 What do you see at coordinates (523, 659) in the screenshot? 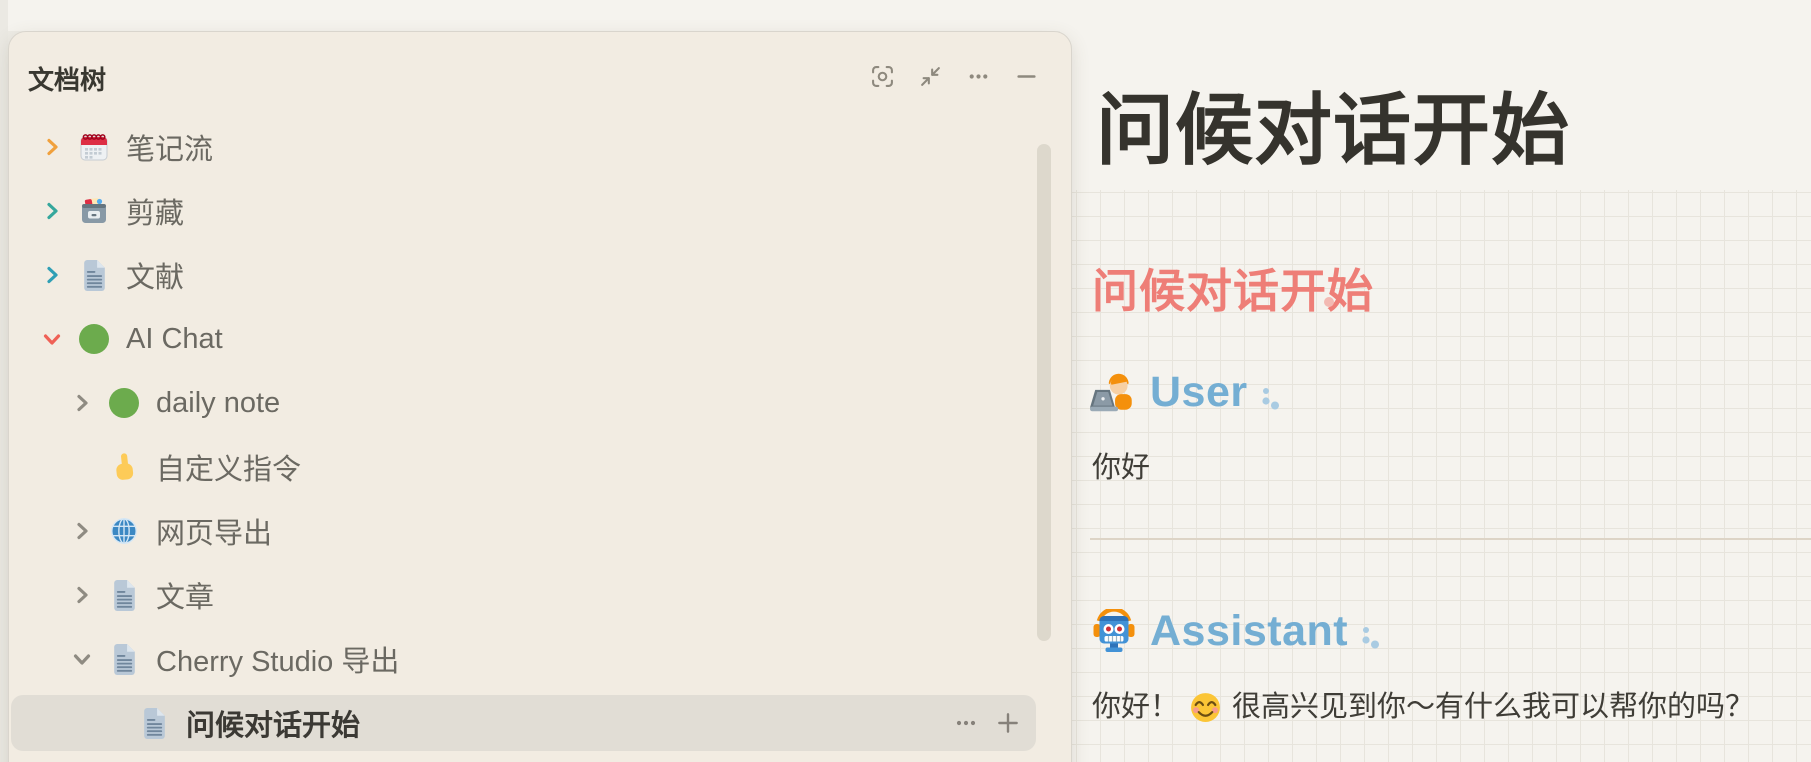
I see `tree-item-9: Cherry Studio 导出` at bounding box center [523, 659].